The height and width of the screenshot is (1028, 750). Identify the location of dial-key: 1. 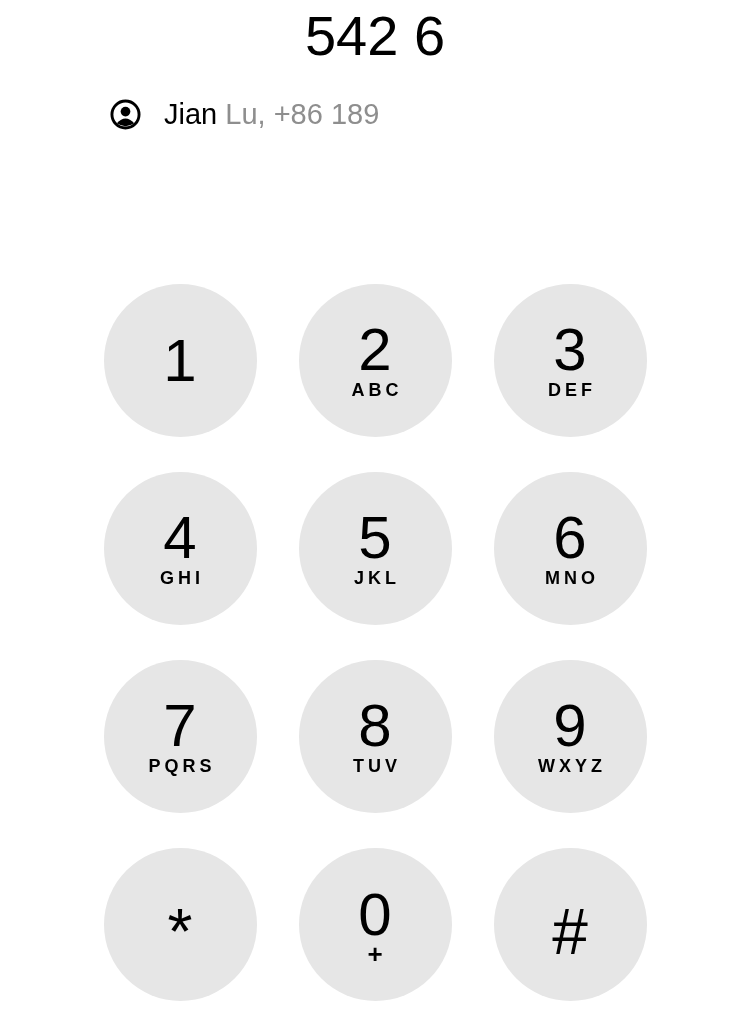
(180, 360).